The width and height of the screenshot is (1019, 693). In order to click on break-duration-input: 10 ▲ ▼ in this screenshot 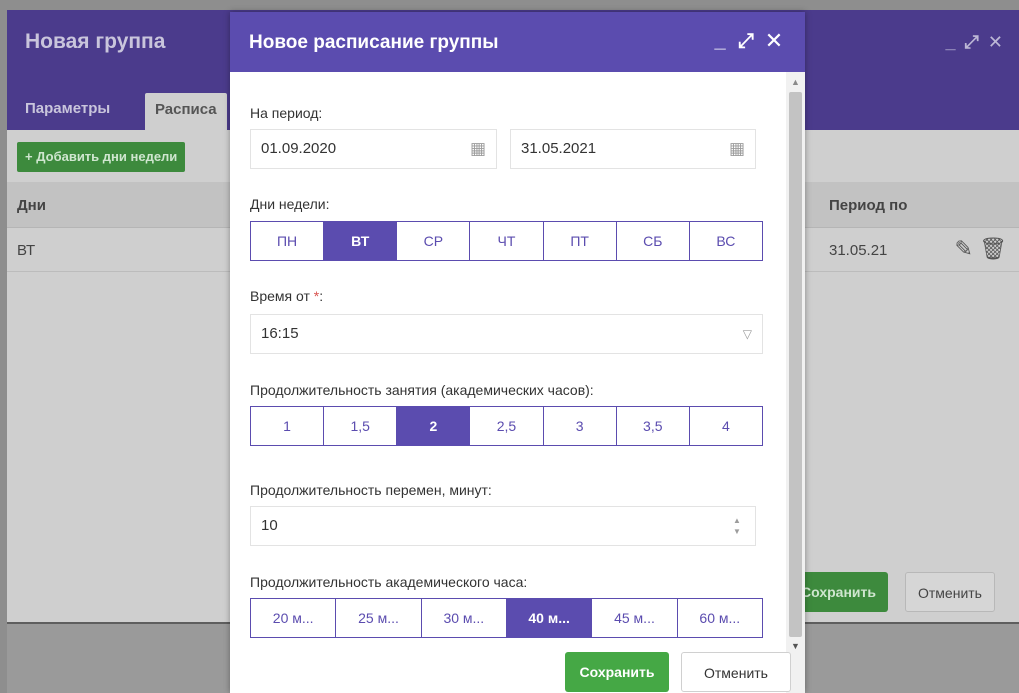, I will do `click(503, 526)`.